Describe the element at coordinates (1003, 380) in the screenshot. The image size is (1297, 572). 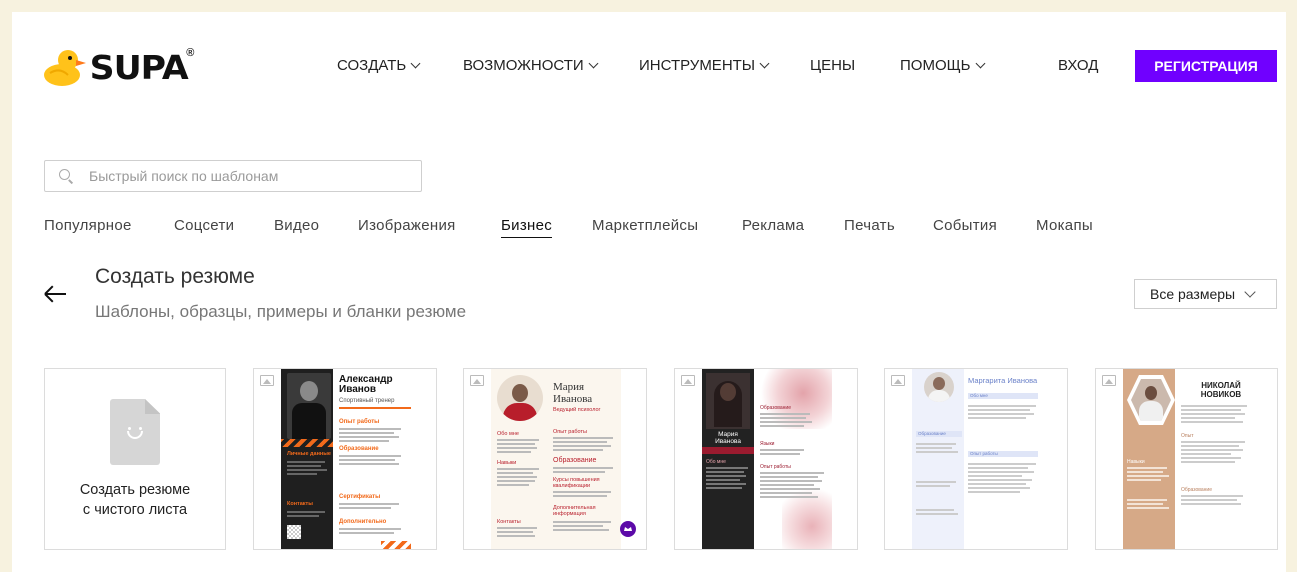
I see `template-name: Маргарита Иванова` at that location.